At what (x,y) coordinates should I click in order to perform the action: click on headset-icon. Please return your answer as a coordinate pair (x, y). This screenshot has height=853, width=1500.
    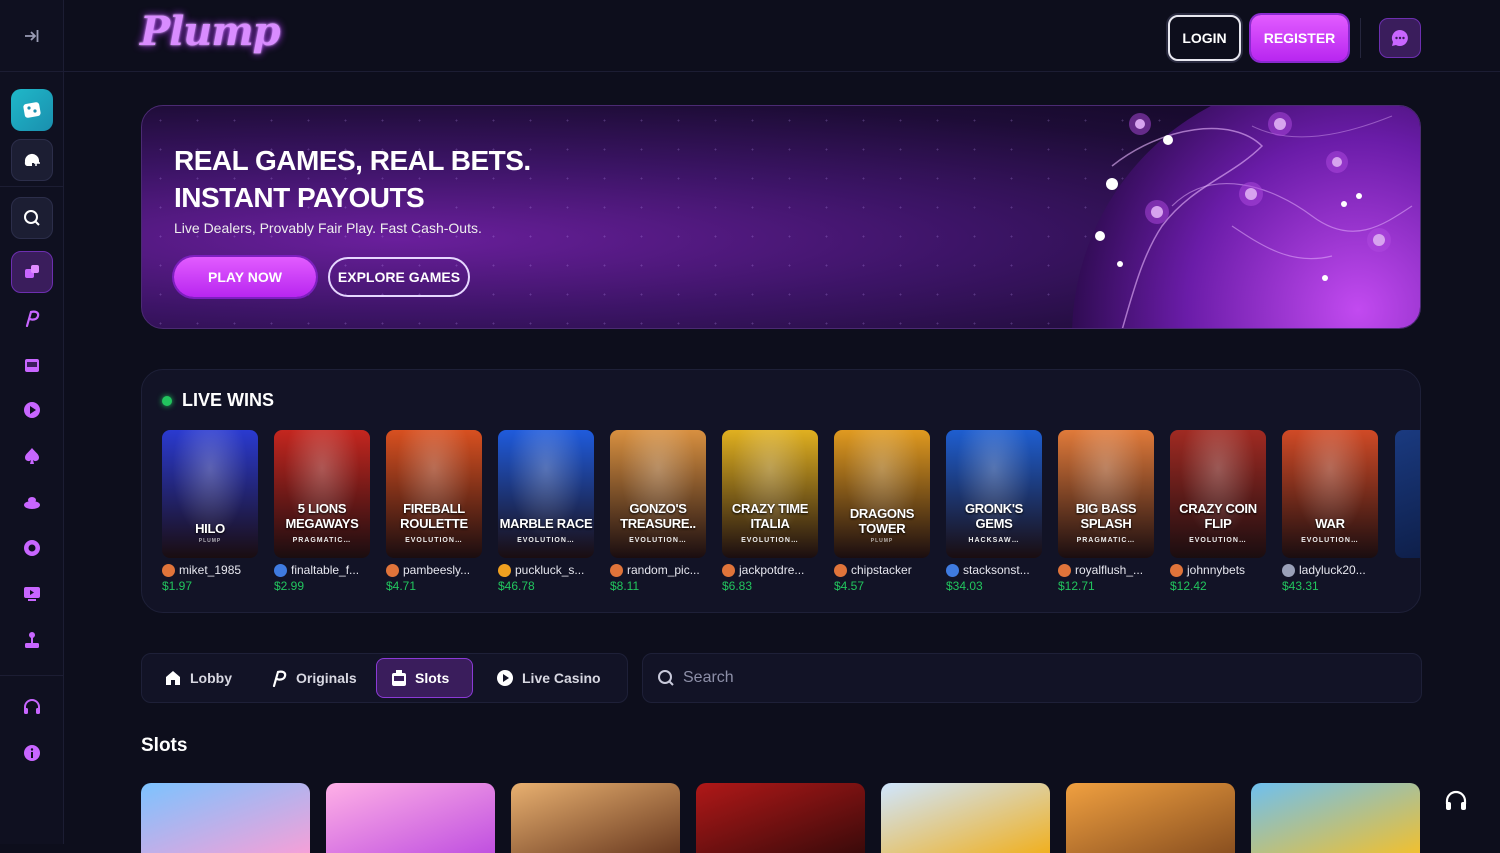
    Looking at the image, I should click on (32, 706).